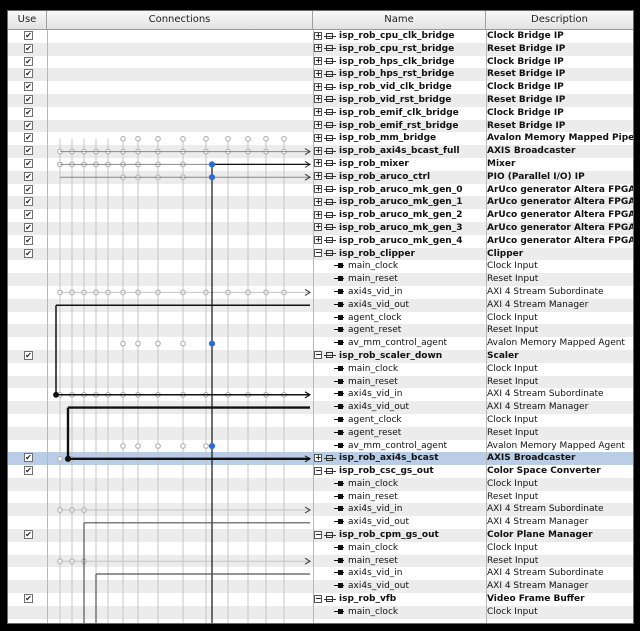  What do you see at coordinates (399, 20) in the screenshot?
I see `column-header-name: Name` at bounding box center [399, 20].